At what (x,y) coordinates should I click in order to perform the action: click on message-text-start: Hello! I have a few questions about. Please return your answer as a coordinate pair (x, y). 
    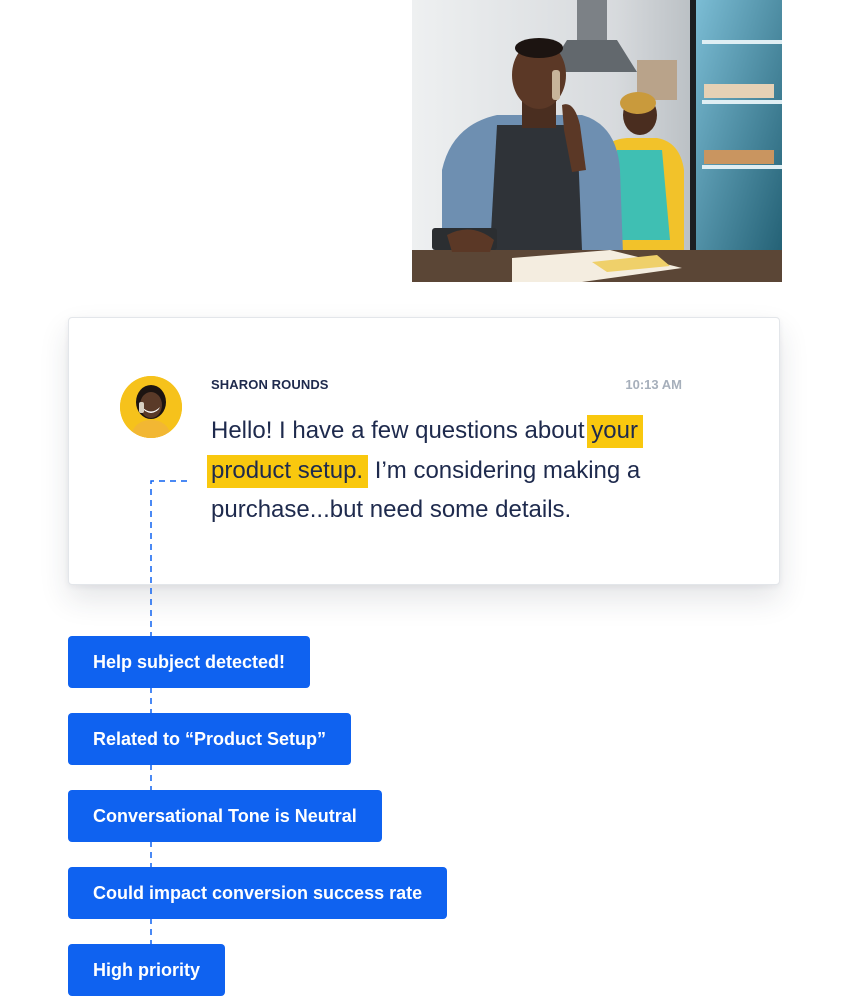
    Looking at the image, I should click on (401, 430).